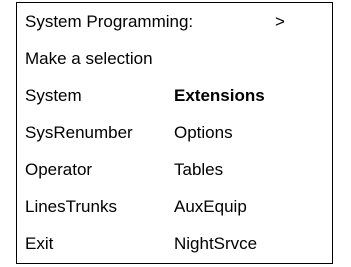  I want to click on menu-row-1: System Extensions, so click(174, 95).